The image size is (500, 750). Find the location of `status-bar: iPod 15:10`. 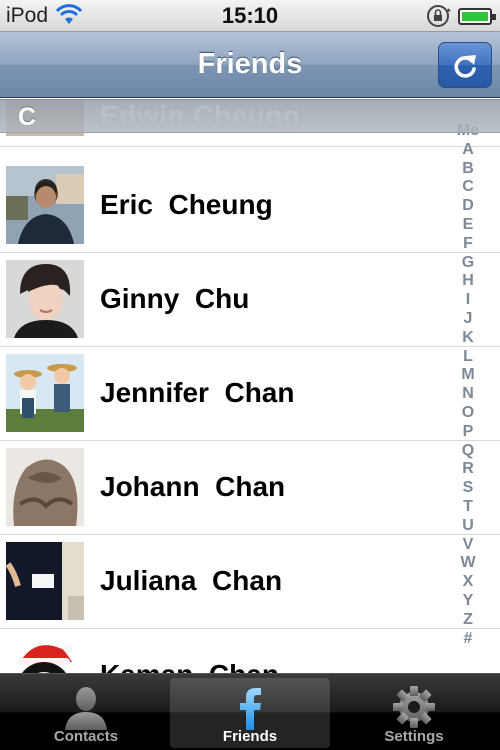

status-bar: iPod 15:10 is located at coordinates (250, 16).